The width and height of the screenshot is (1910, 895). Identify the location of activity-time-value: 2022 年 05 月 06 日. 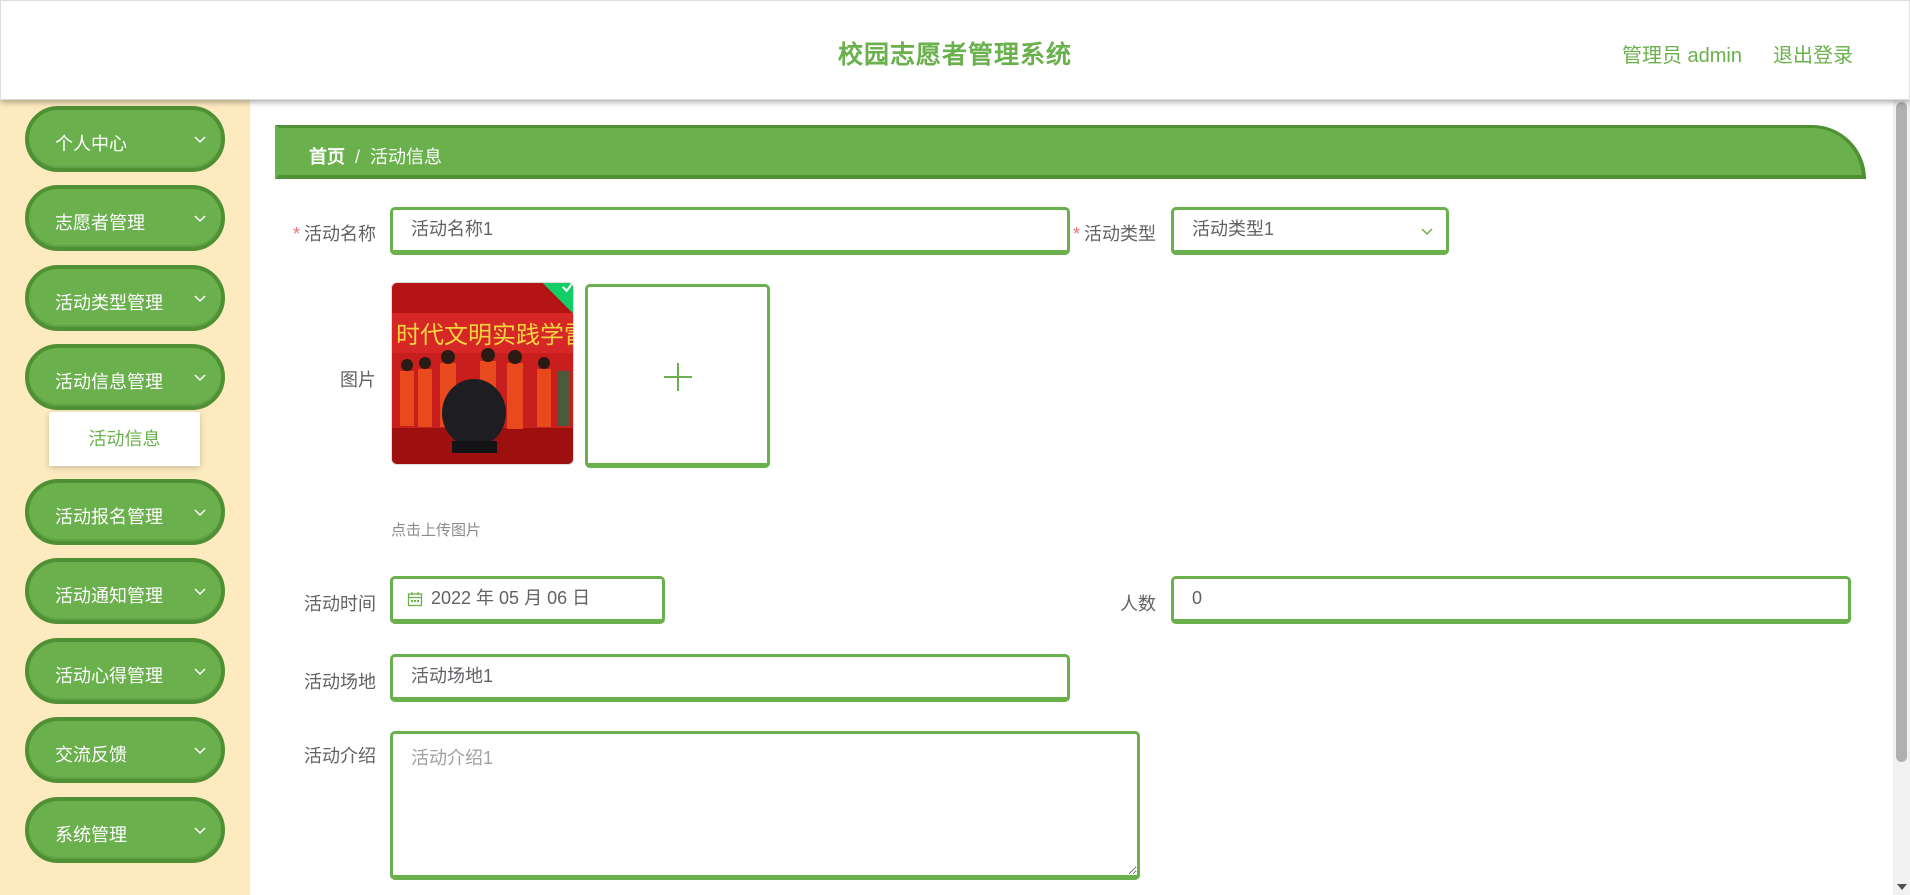
(511, 598).